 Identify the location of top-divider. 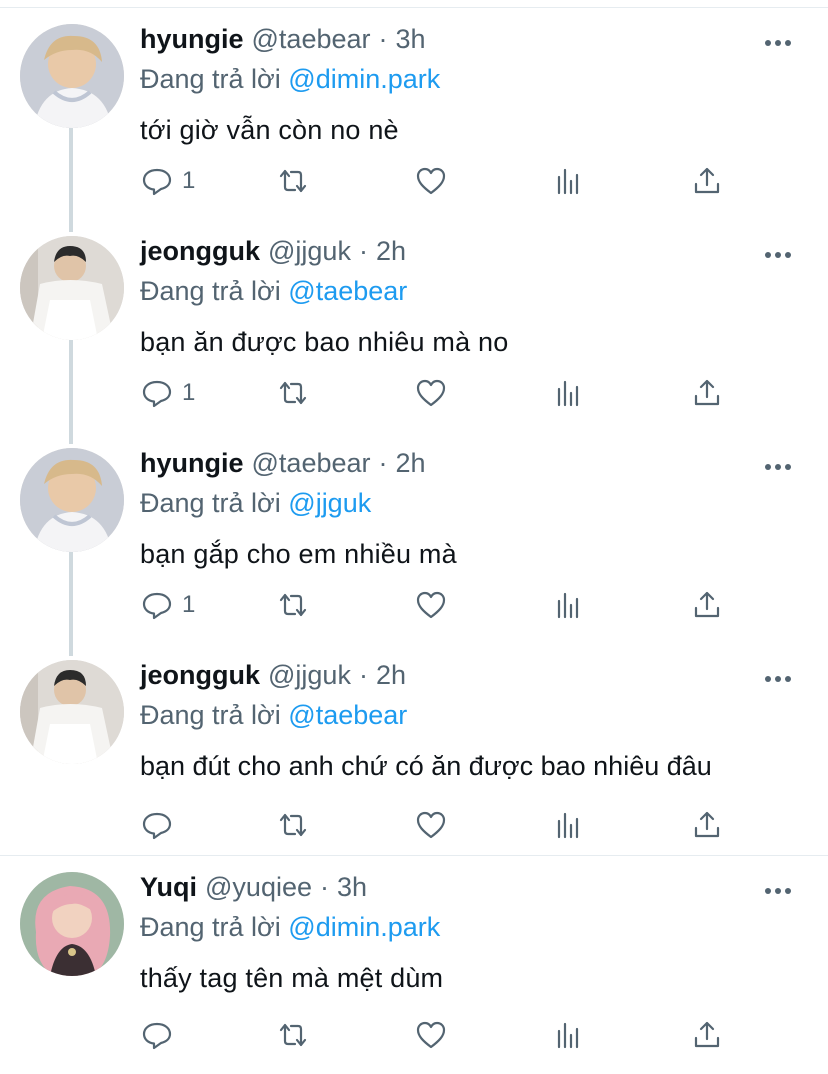
(414, 7).